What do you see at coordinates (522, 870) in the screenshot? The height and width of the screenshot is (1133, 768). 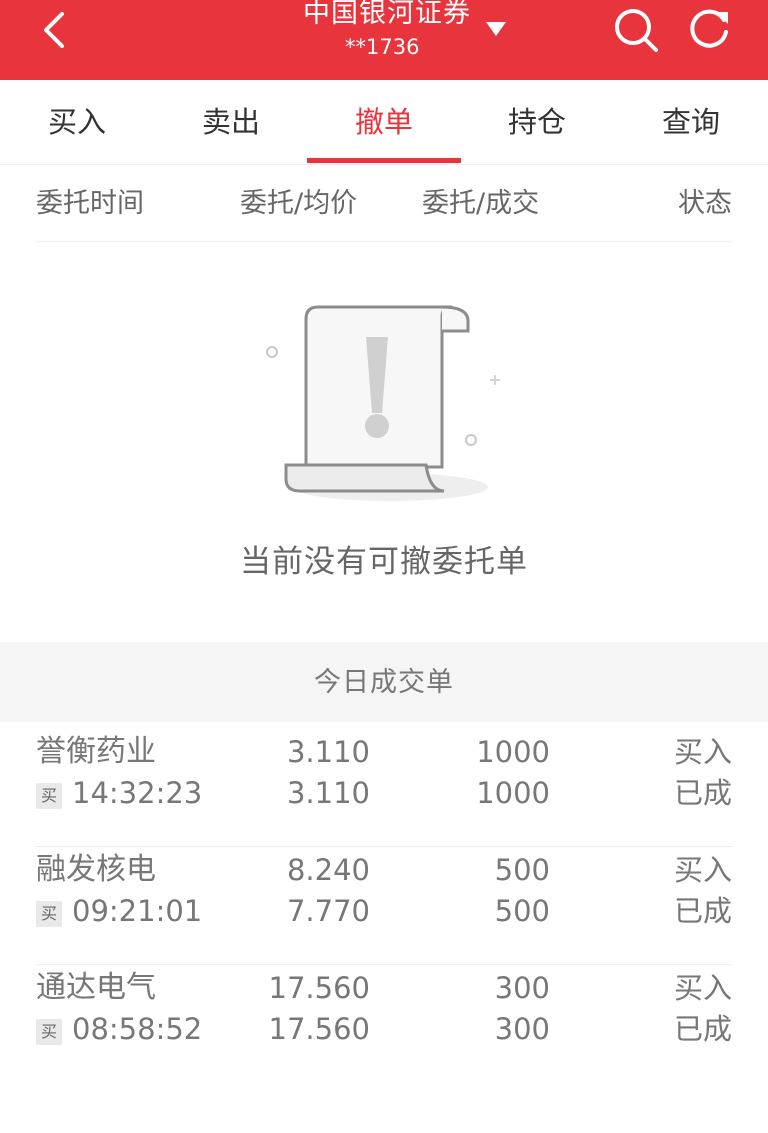 I see `order-qty: 500` at bounding box center [522, 870].